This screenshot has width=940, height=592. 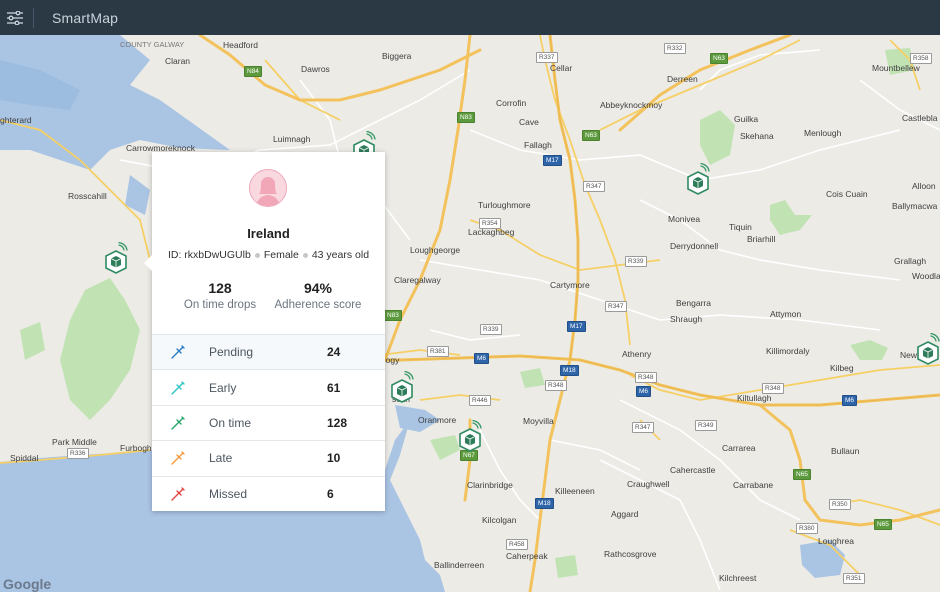 What do you see at coordinates (148, 263) in the screenshot?
I see `card-pointer` at bounding box center [148, 263].